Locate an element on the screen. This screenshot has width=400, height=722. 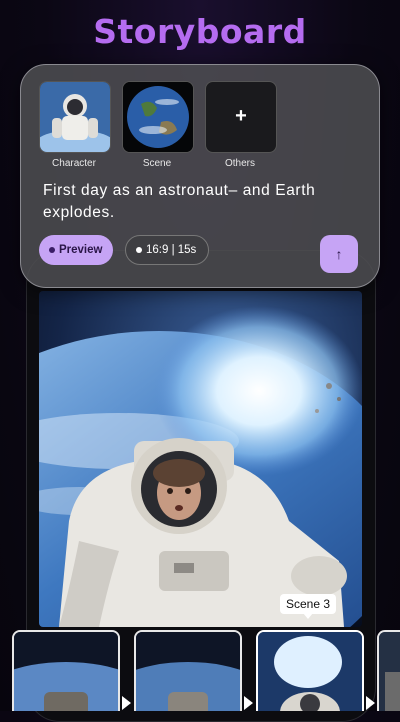
scene-filmstrip is located at coordinates (200, 669).